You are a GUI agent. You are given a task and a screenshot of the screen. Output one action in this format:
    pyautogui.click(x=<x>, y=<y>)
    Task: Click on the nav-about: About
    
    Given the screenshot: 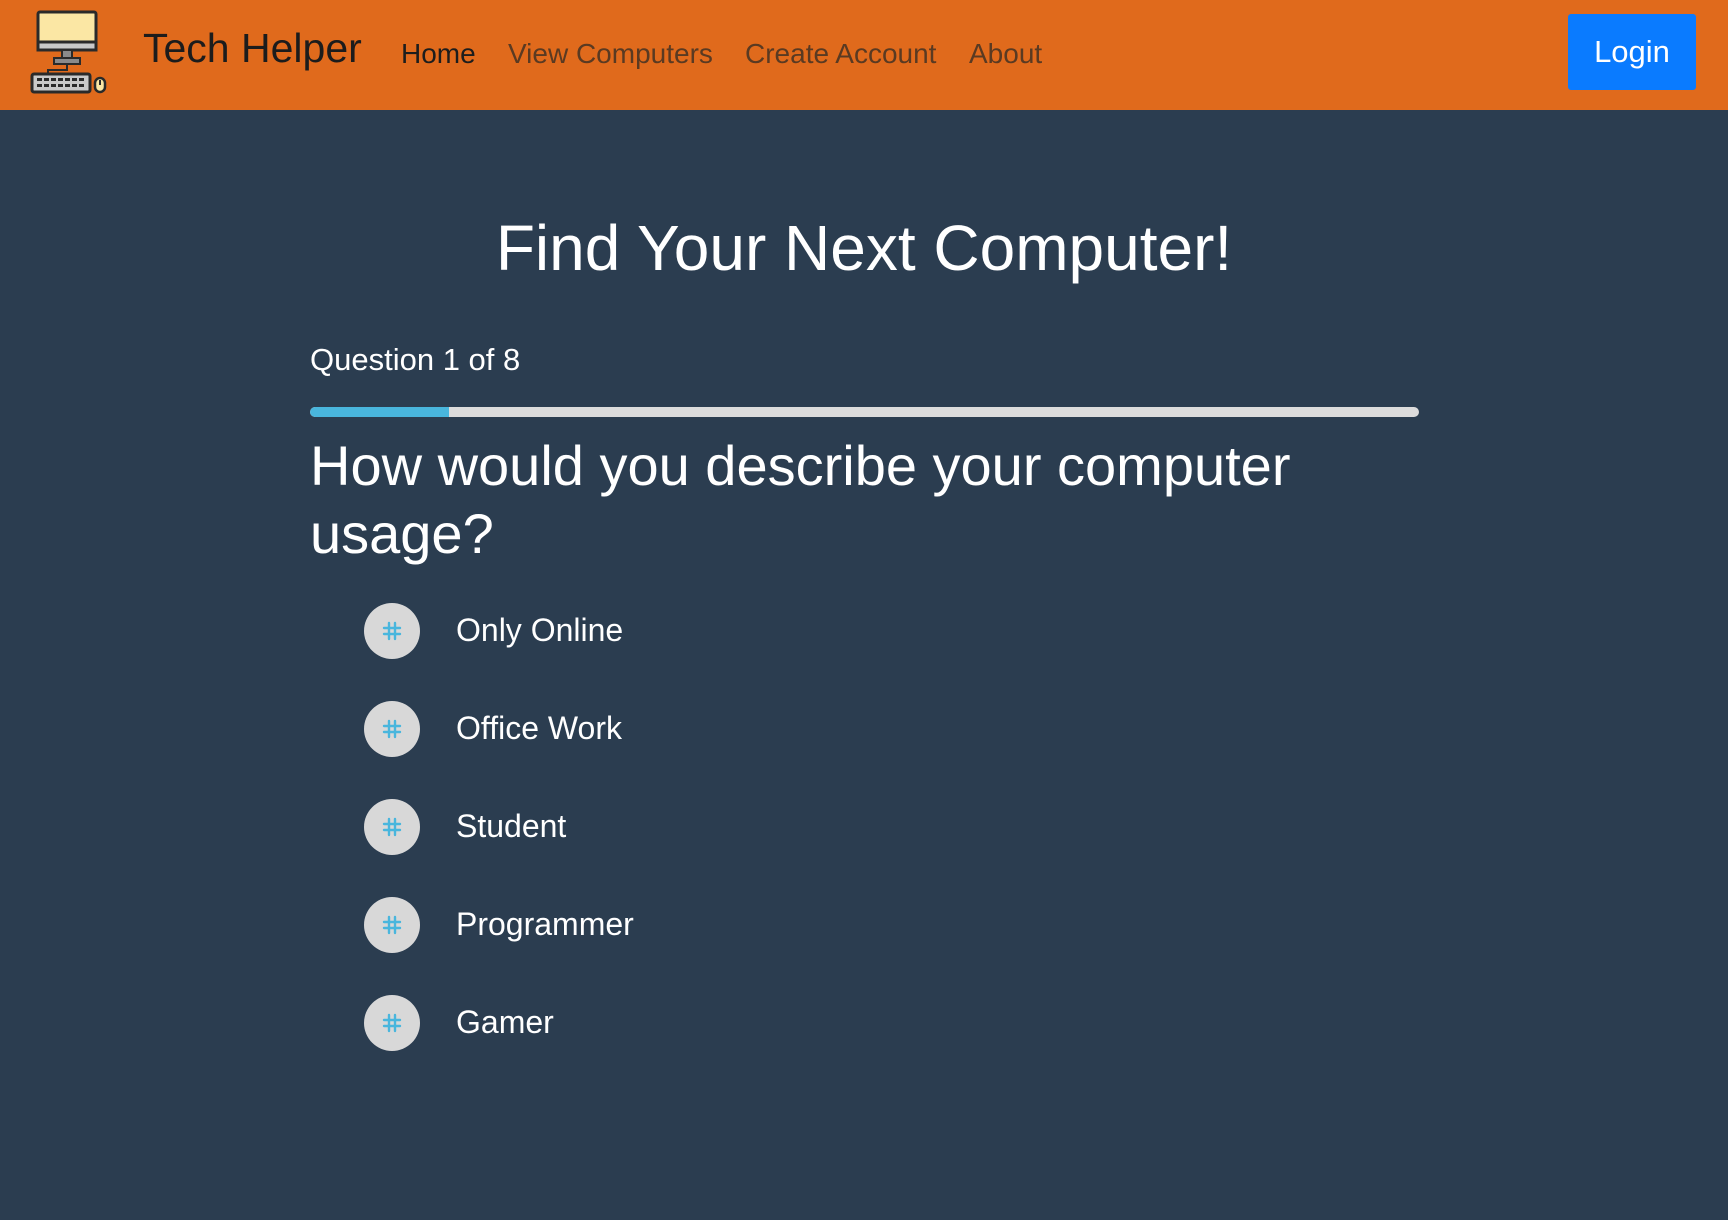 What is the action you would take?
    pyautogui.click(x=1005, y=54)
    